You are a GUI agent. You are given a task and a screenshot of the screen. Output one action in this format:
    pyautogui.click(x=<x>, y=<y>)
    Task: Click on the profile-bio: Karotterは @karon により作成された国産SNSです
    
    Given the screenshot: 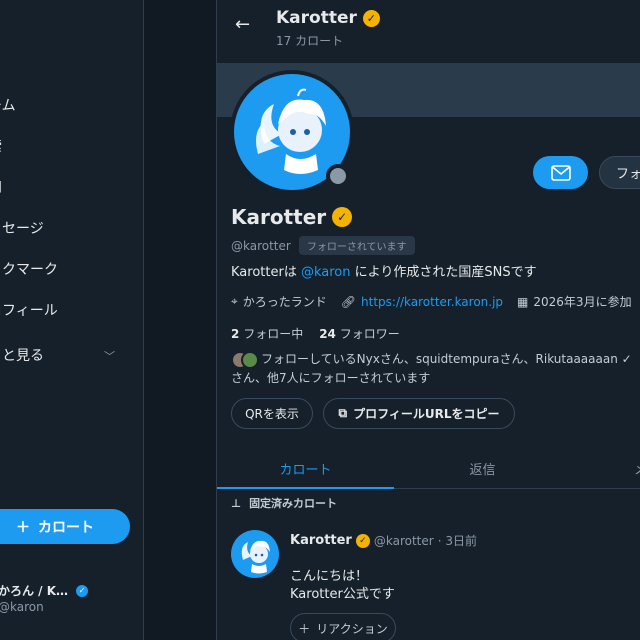 What is the action you would take?
    pyautogui.click(x=384, y=270)
    